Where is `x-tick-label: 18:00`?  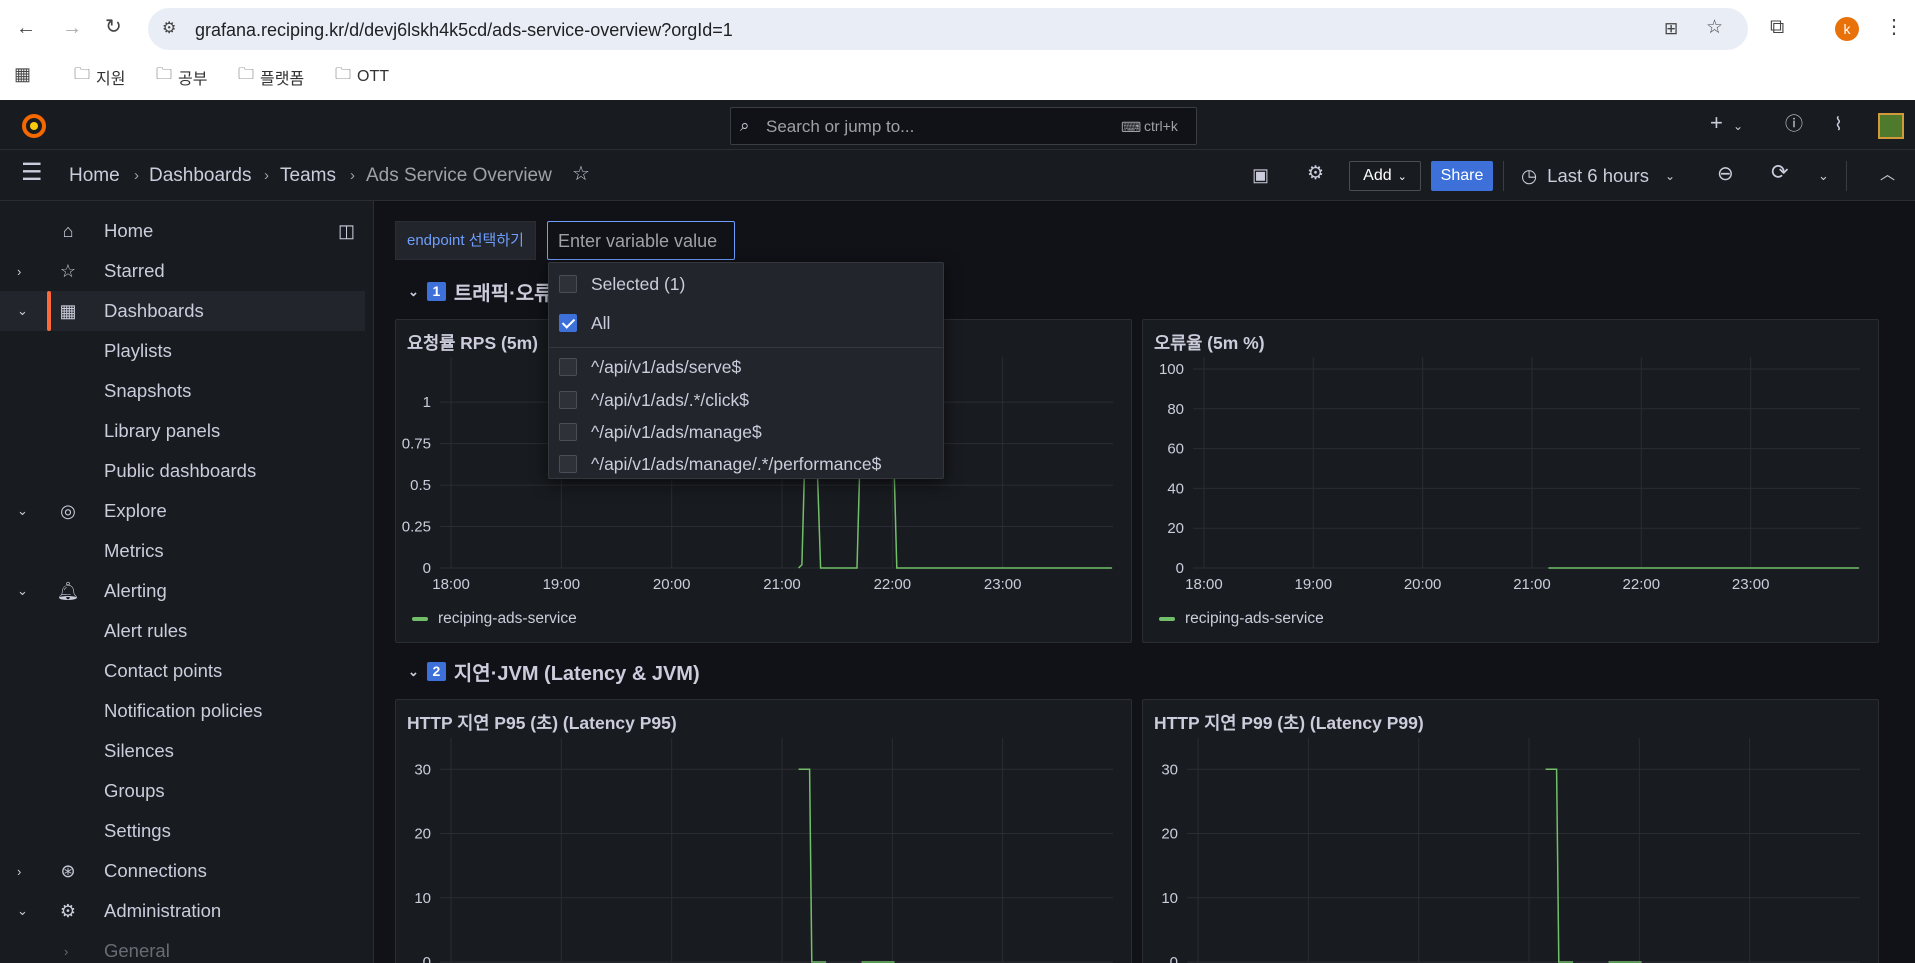
x-tick-label: 18:00 is located at coordinates (451, 584).